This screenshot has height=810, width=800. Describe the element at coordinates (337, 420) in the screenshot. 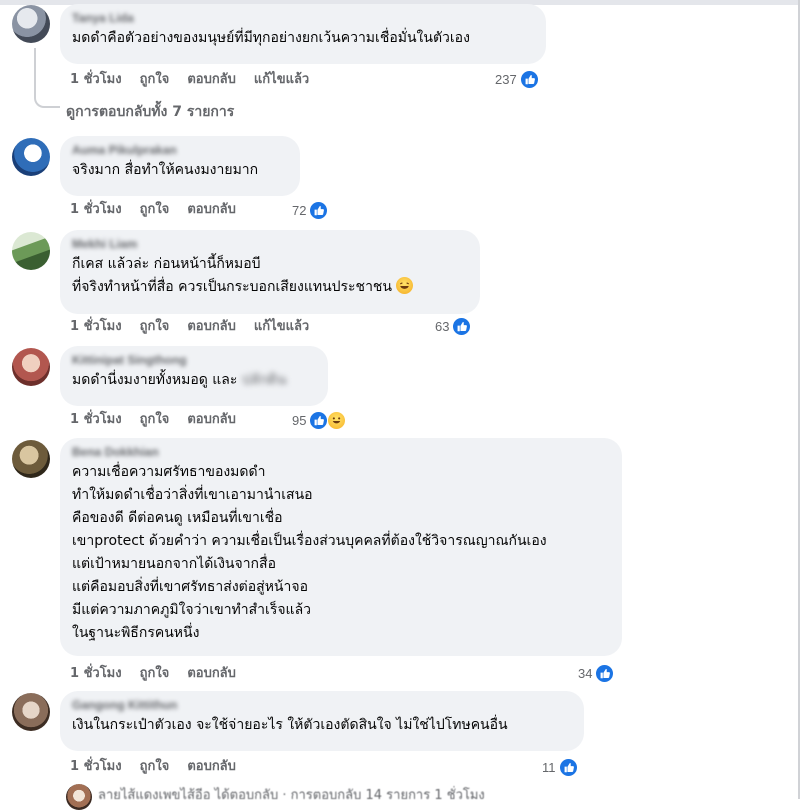

I see `haha-reaction-icon` at that location.